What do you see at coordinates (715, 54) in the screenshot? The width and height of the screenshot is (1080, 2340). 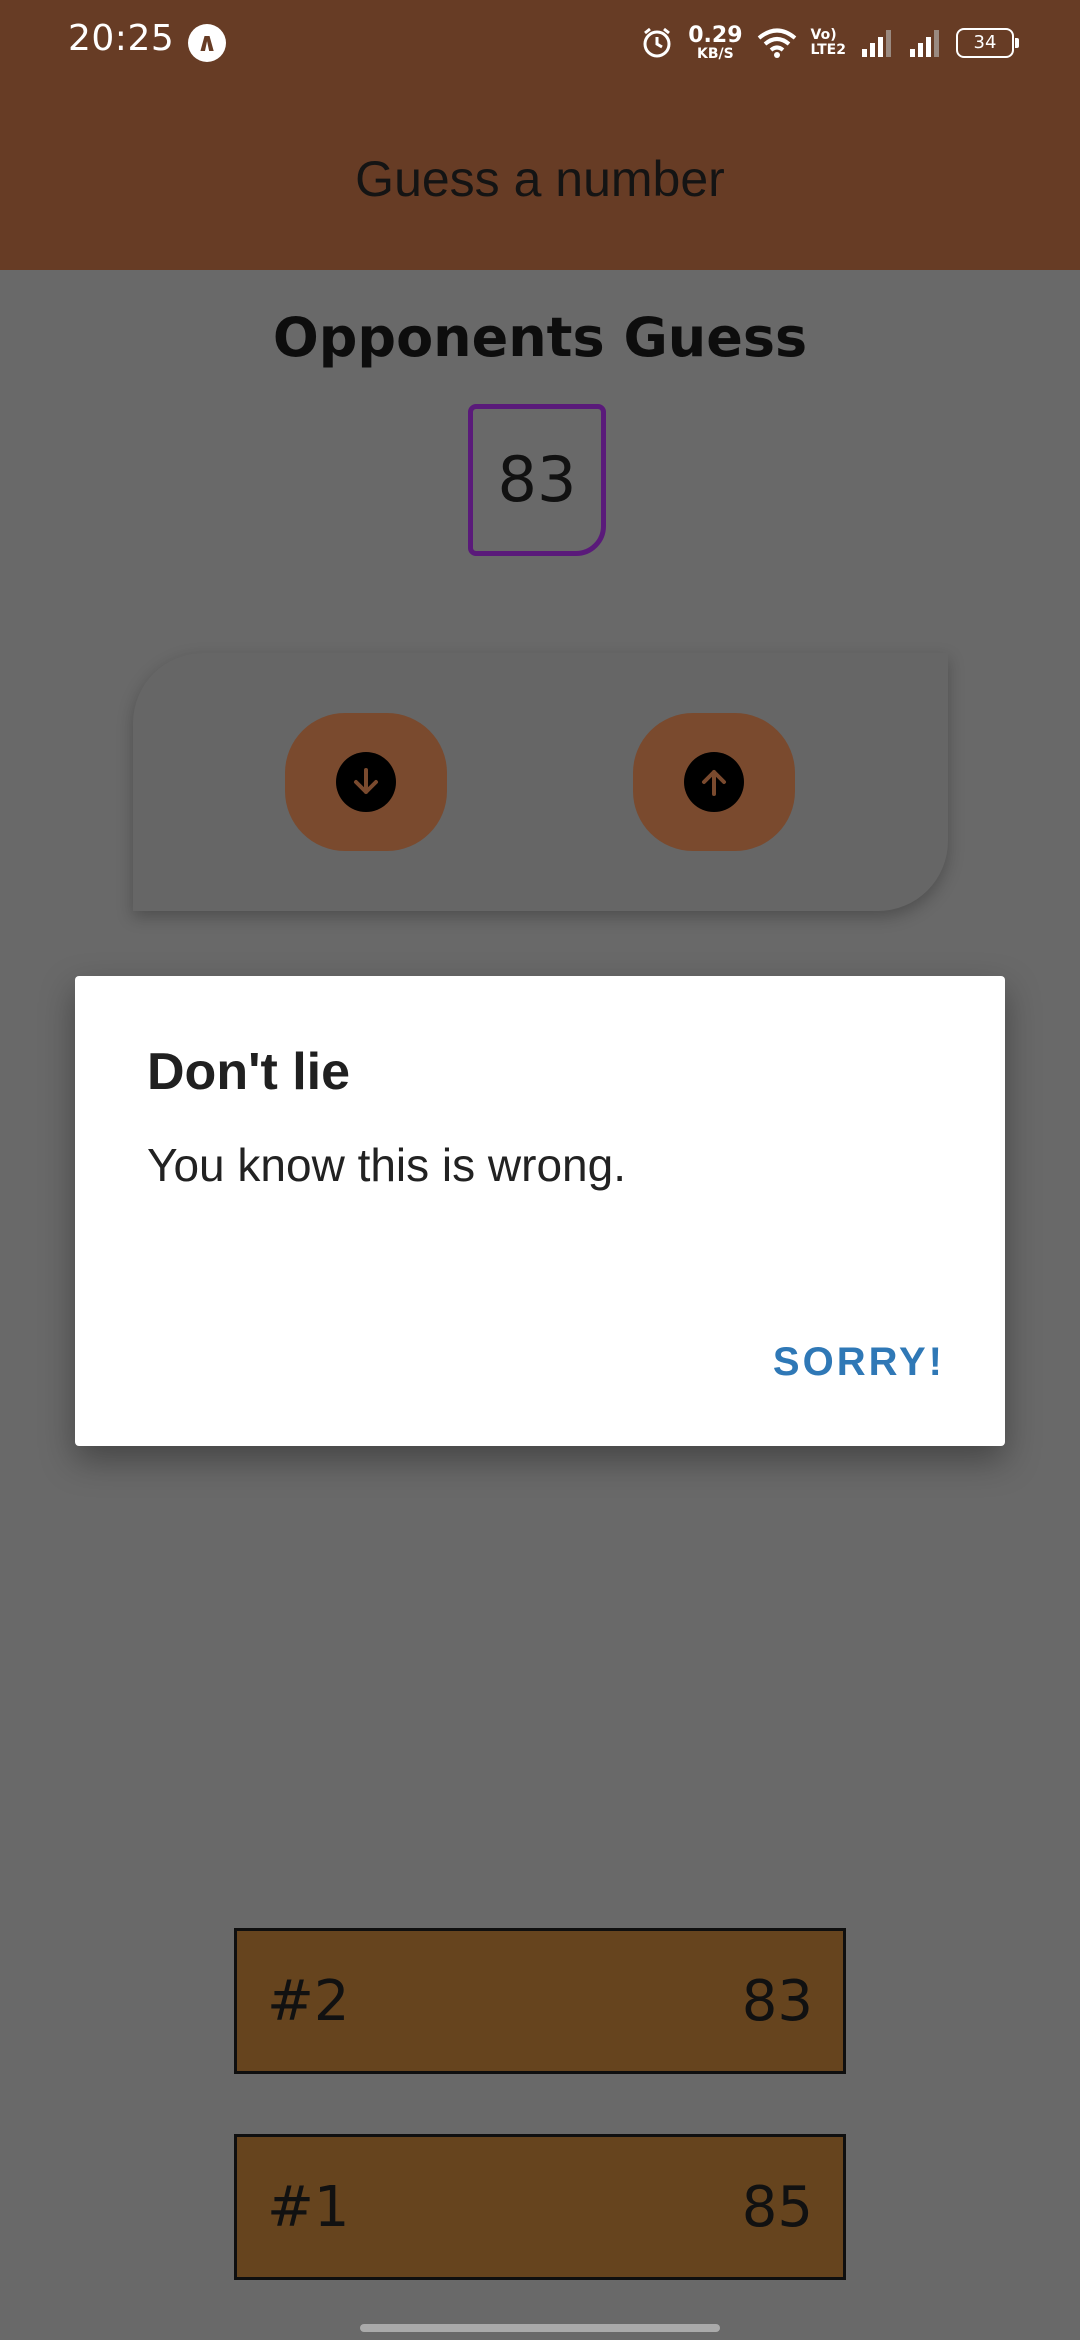 I see `net-speed-unit: KB/S` at bounding box center [715, 54].